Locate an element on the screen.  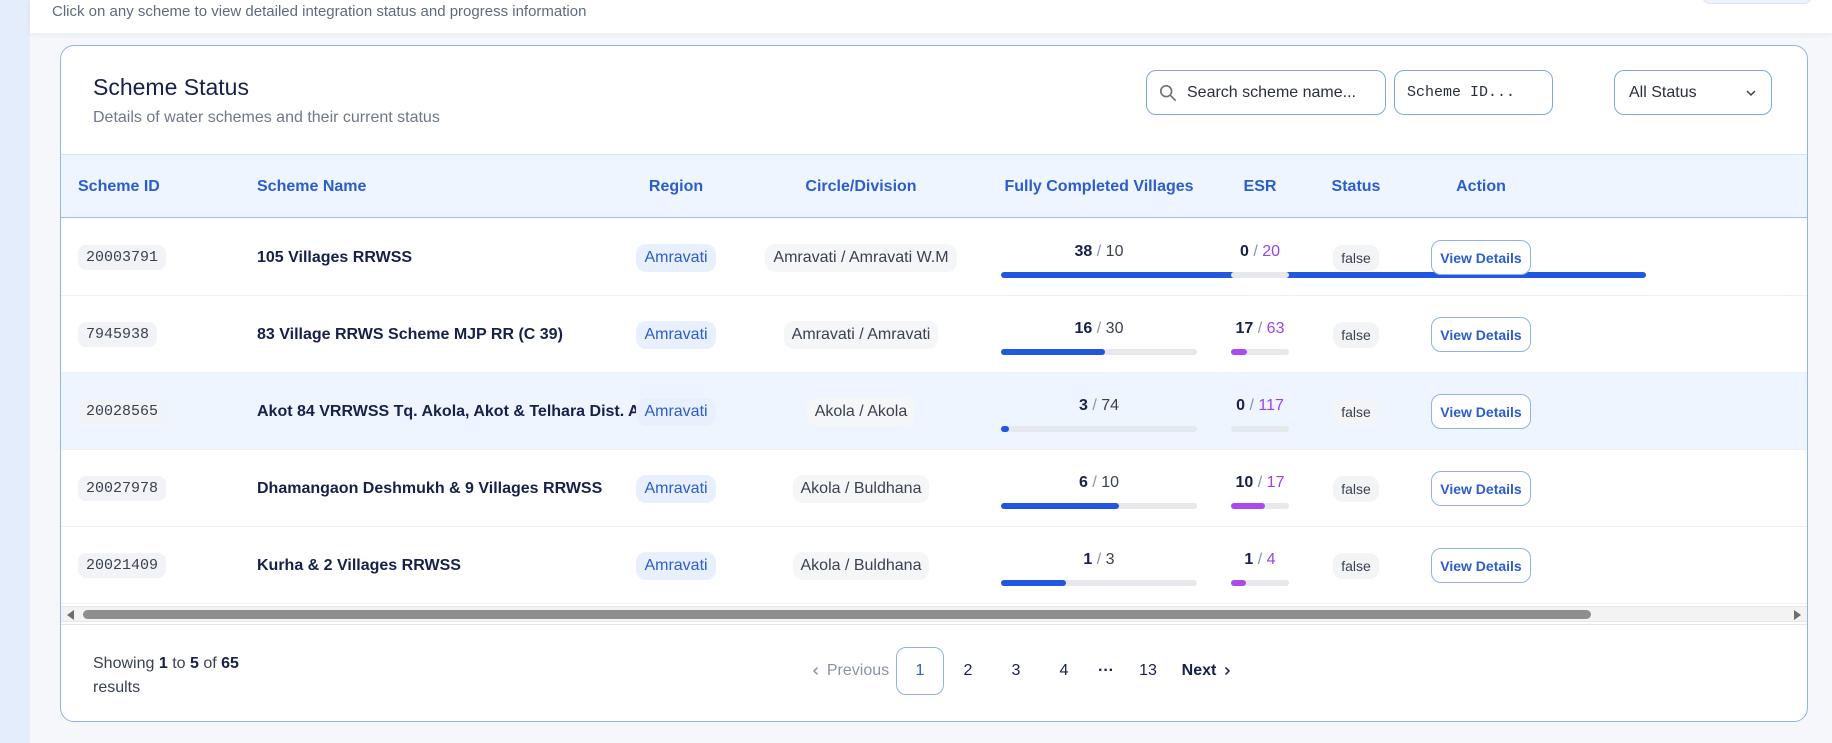
next-page-button: Next is located at coordinates (1207, 671).